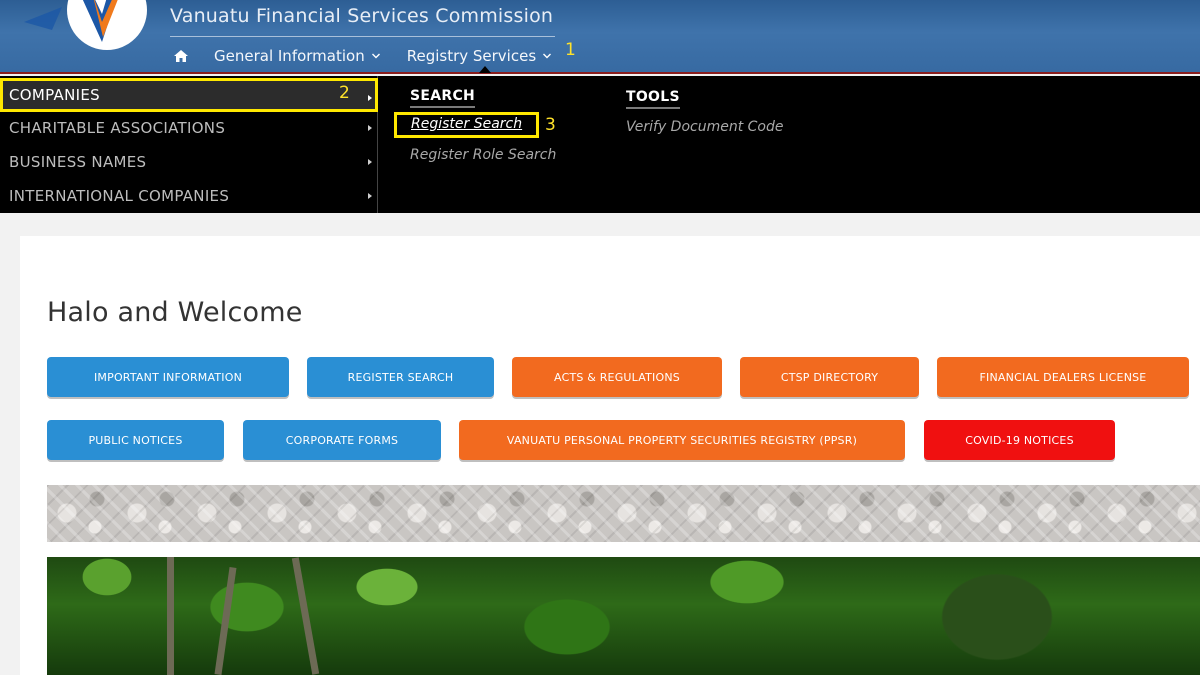 Image resolution: width=1200 pixels, height=675 pixels. What do you see at coordinates (570, 50) in the screenshot?
I see `step-callout-1: 1` at bounding box center [570, 50].